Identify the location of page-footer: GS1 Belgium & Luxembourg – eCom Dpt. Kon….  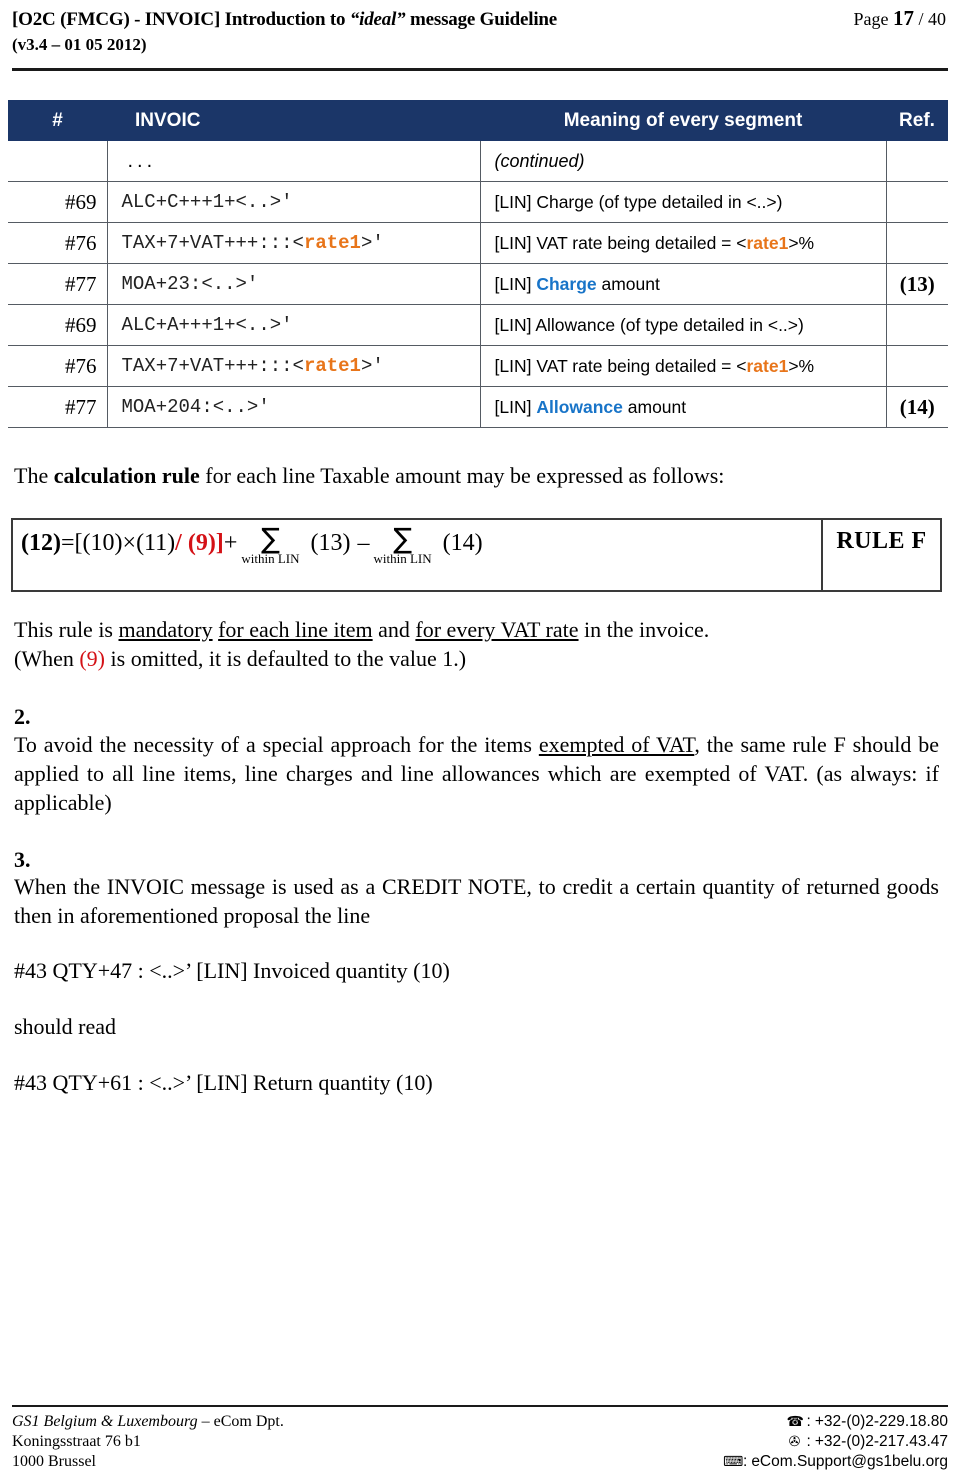
(480, 1442).